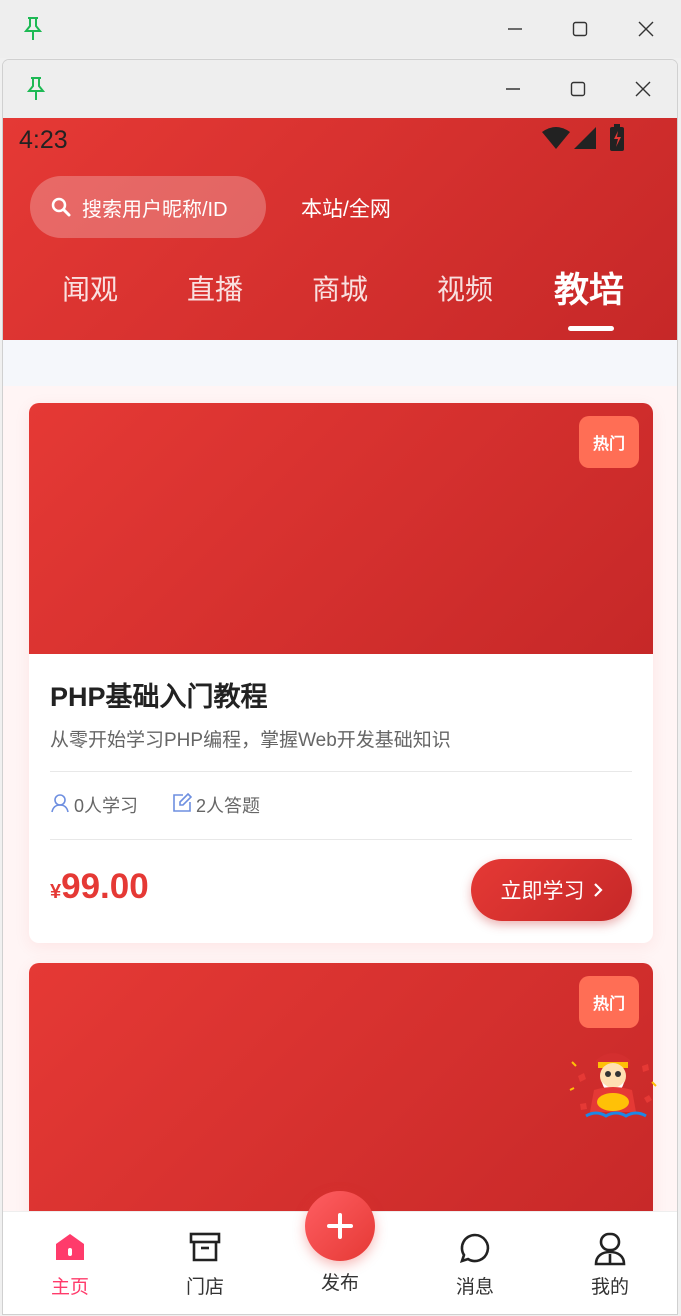 This screenshot has height=1316, width=681. I want to click on nav-home: 主页, so click(70, 1263).